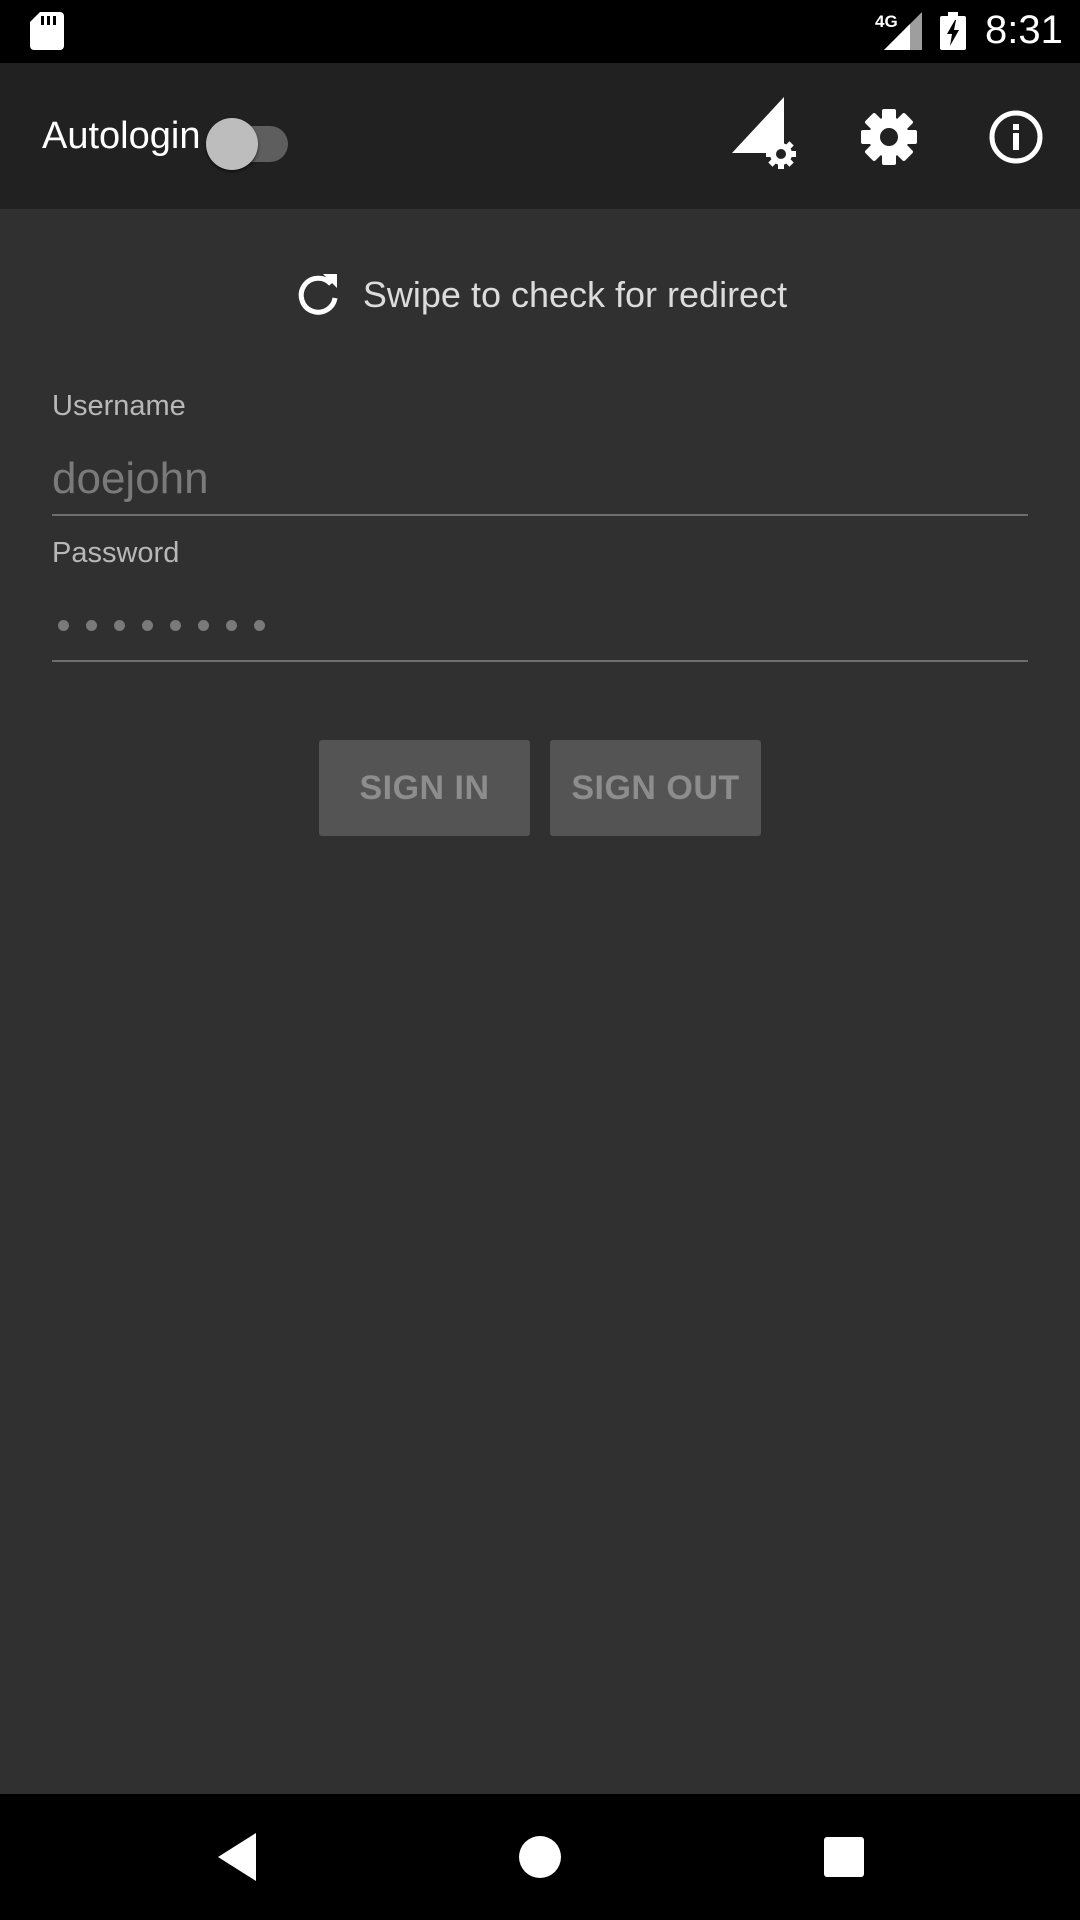 The width and height of the screenshot is (1080, 1920). What do you see at coordinates (119, 406) in the screenshot?
I see `username-label: Username` at bounding box center [119, 406].